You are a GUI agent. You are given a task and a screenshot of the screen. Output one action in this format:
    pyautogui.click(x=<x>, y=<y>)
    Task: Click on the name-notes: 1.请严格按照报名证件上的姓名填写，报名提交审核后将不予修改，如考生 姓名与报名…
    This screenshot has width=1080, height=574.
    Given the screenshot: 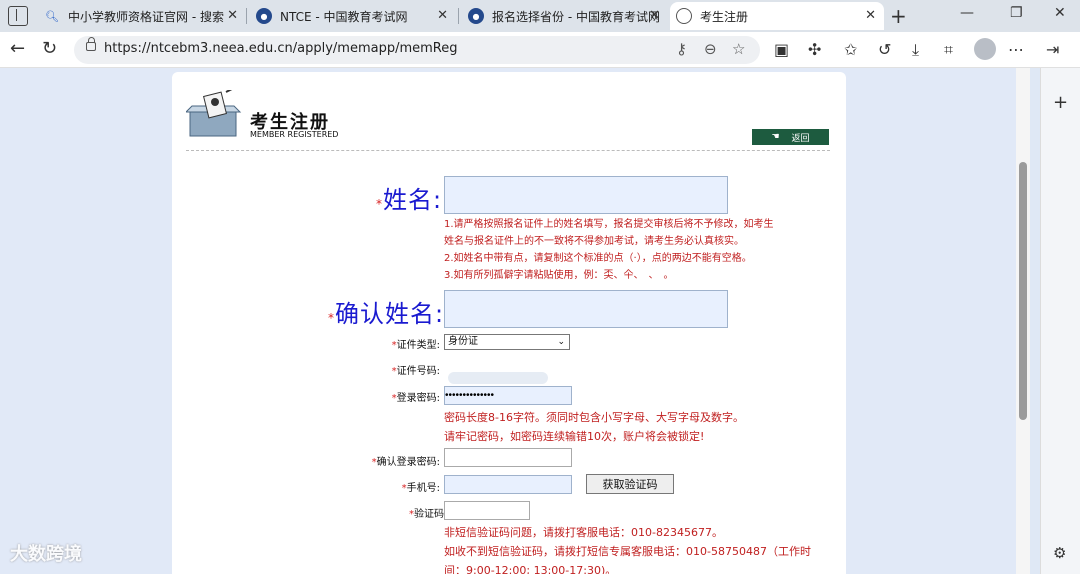 What is the action you would take?
    pyautogui.click(x=609, y=250)
    